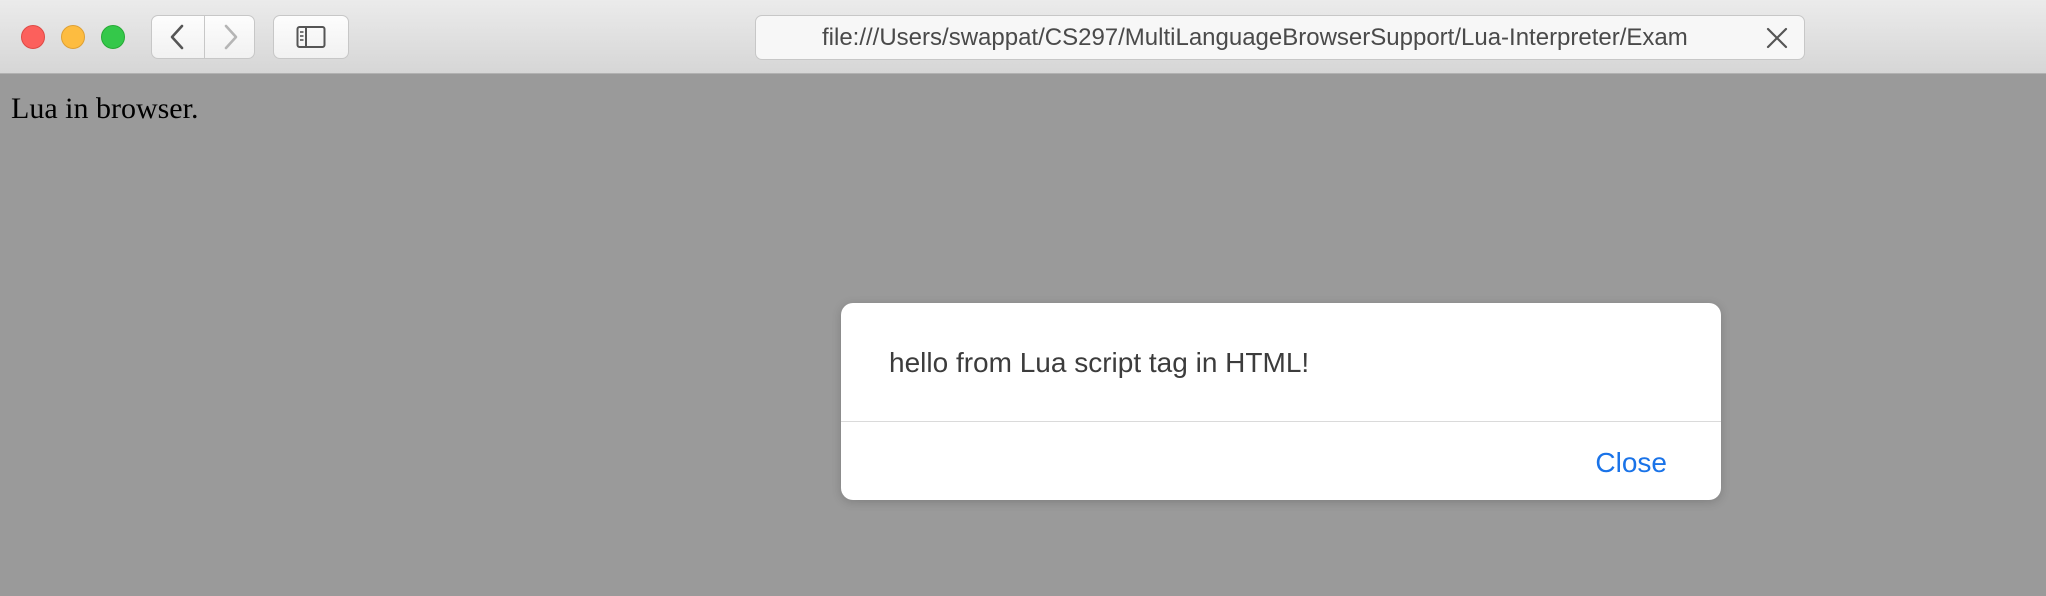 Image resolution: width=2046 pixels, height=596 pixels. Describe the element at coordinates (1714, 37) in the screenshot. I see `address-fade` at that location.